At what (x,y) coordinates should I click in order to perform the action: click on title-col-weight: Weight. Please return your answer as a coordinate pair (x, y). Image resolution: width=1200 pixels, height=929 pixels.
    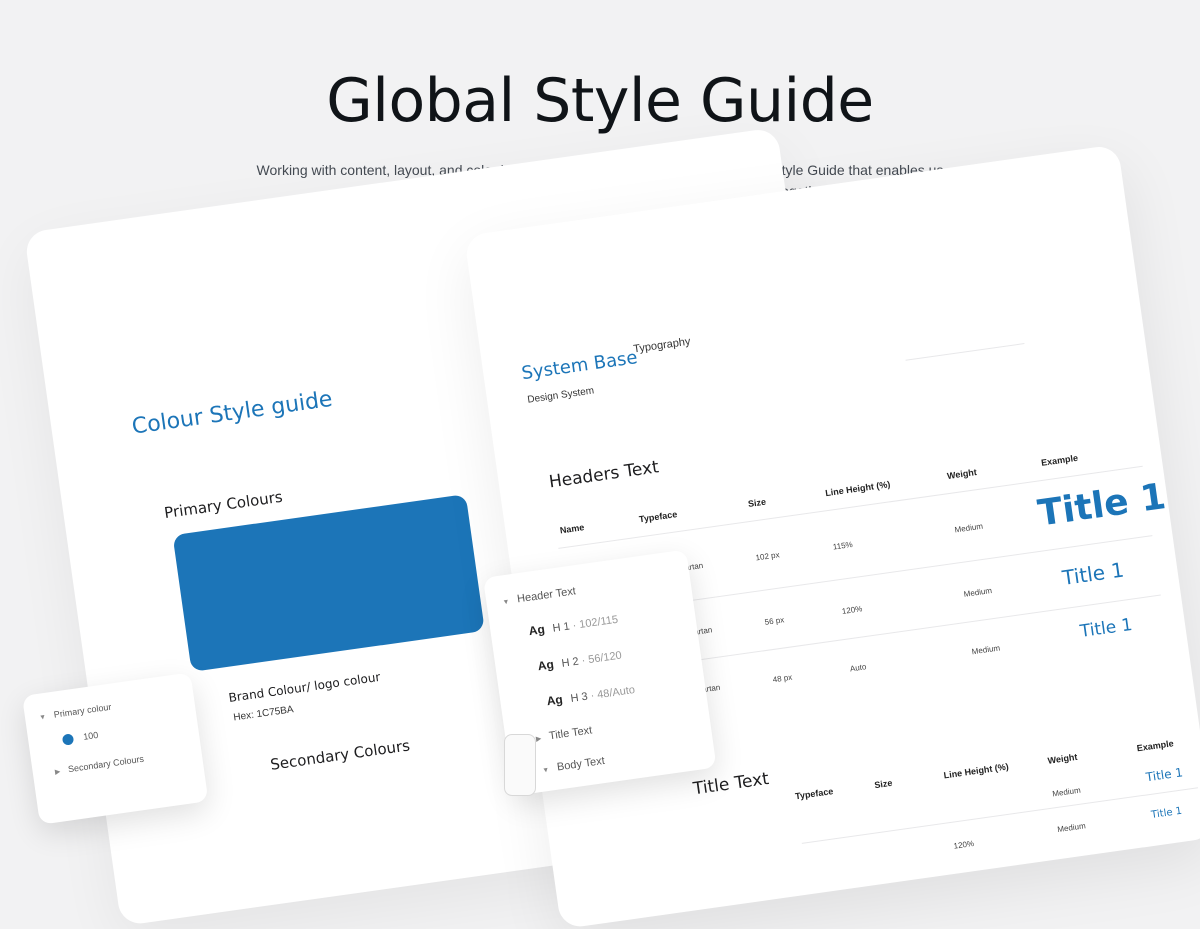
    Looking at the image, I should click on (1062, 758).